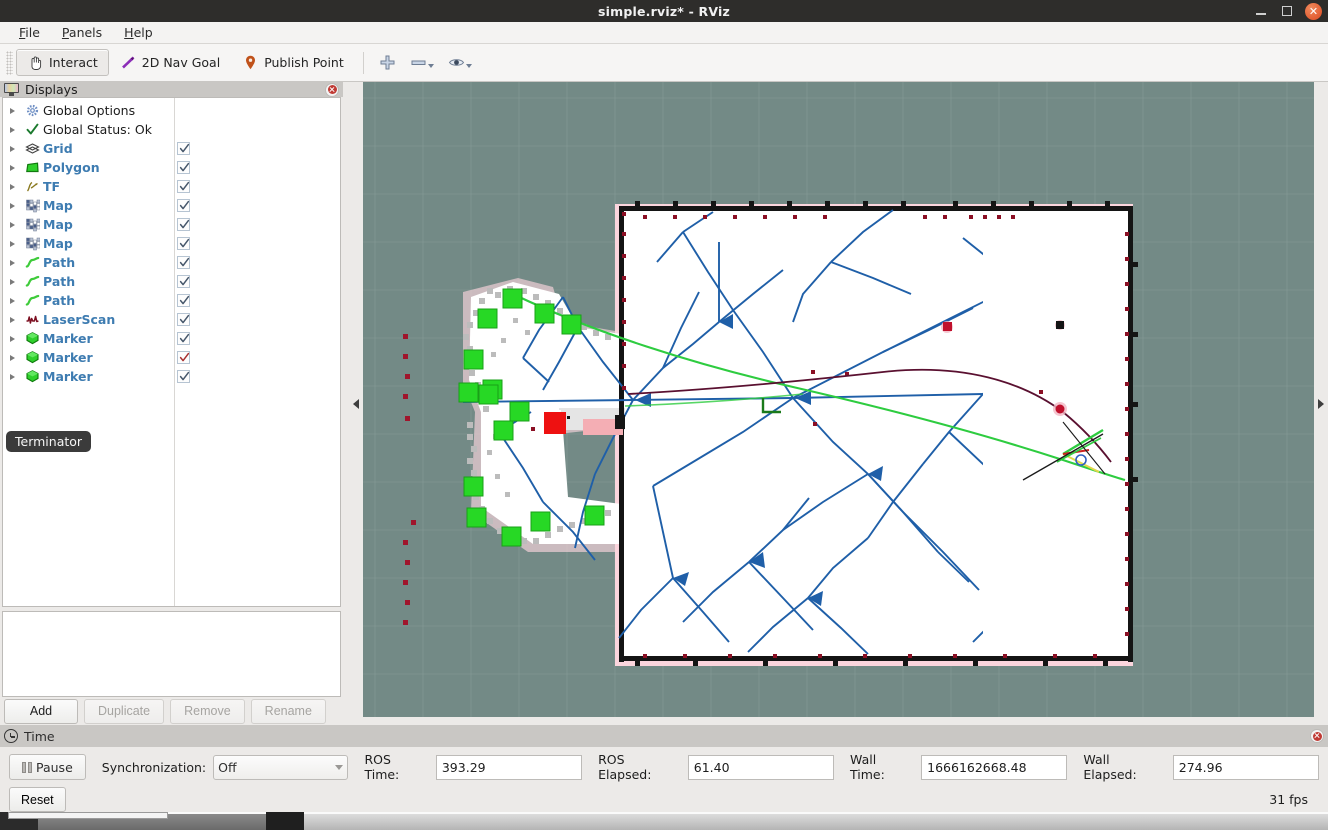 Image resolution: width=1328 pixels, height=830 pixels. Describe the element at coordinates (51, 89) in the screenshot. I see `displays-panel-title: Displays` at that location.